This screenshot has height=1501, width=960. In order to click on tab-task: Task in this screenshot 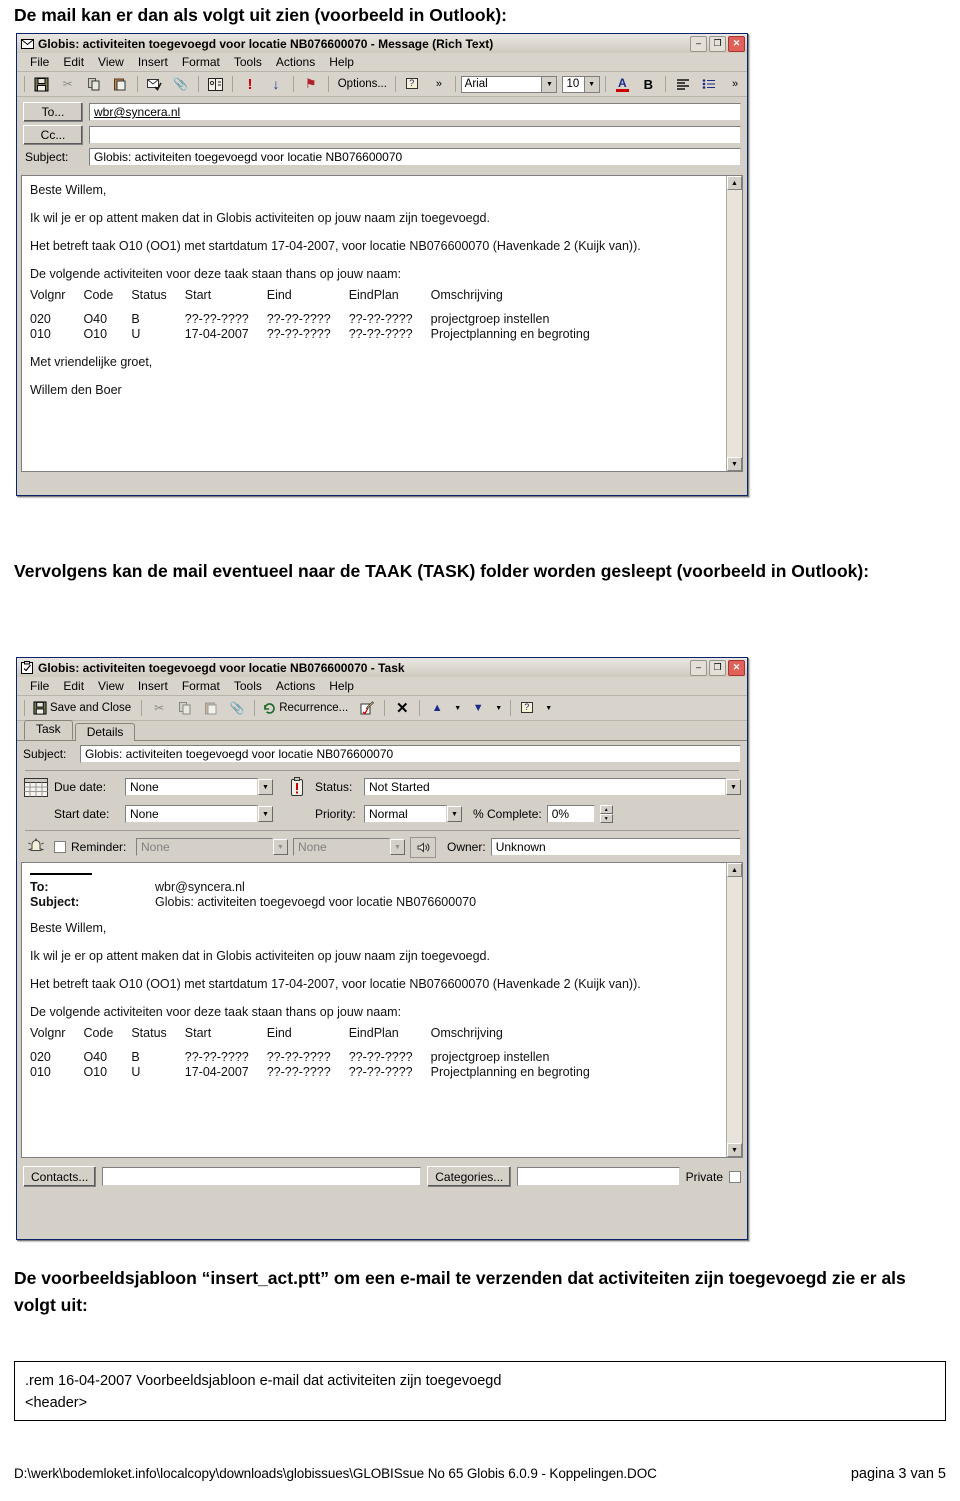, I will do `click(48, 730)`.